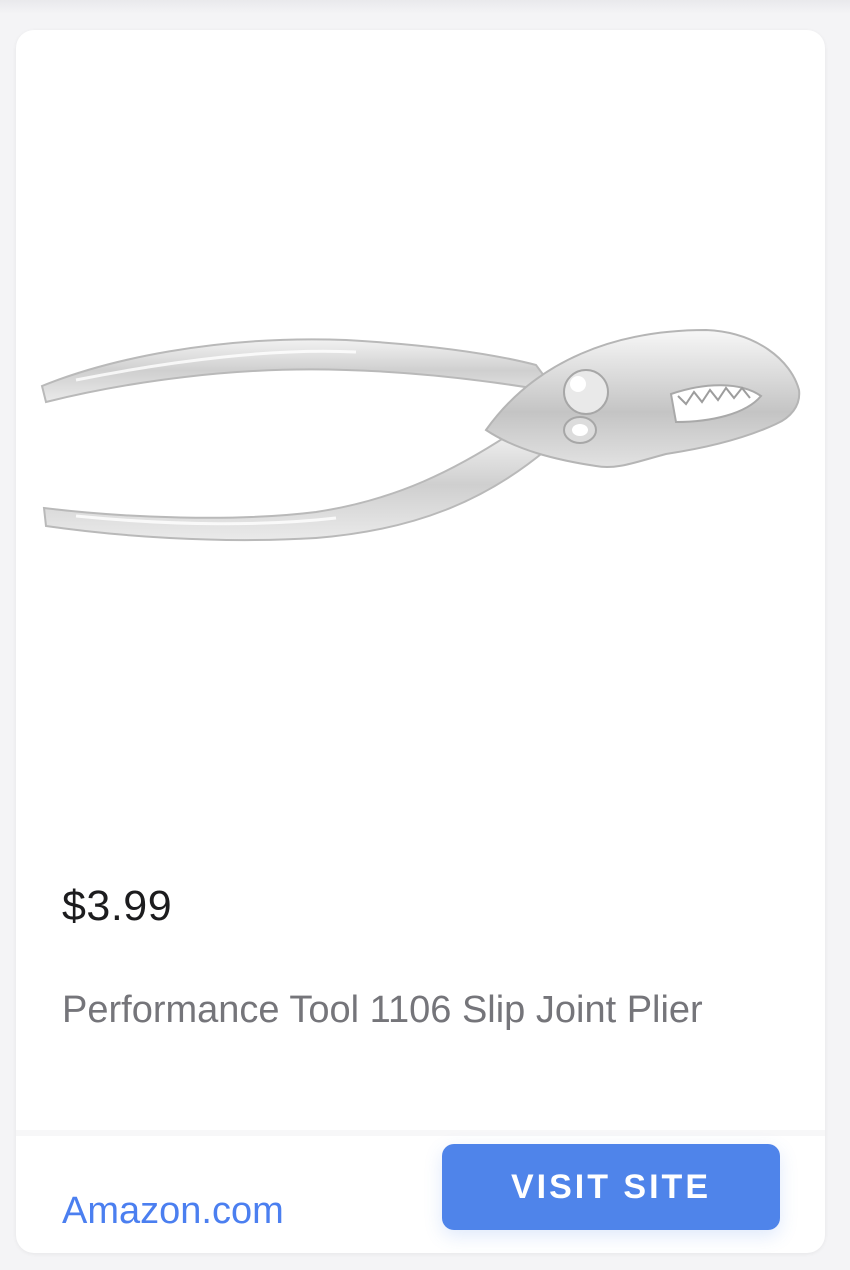 The height and width of the screenshot is (1270, 850). What do you see at coordinates (611, 1187) in the screenshot?
I see `visit-site-button: VISIT SITE` at bounding box center [611, 1187].